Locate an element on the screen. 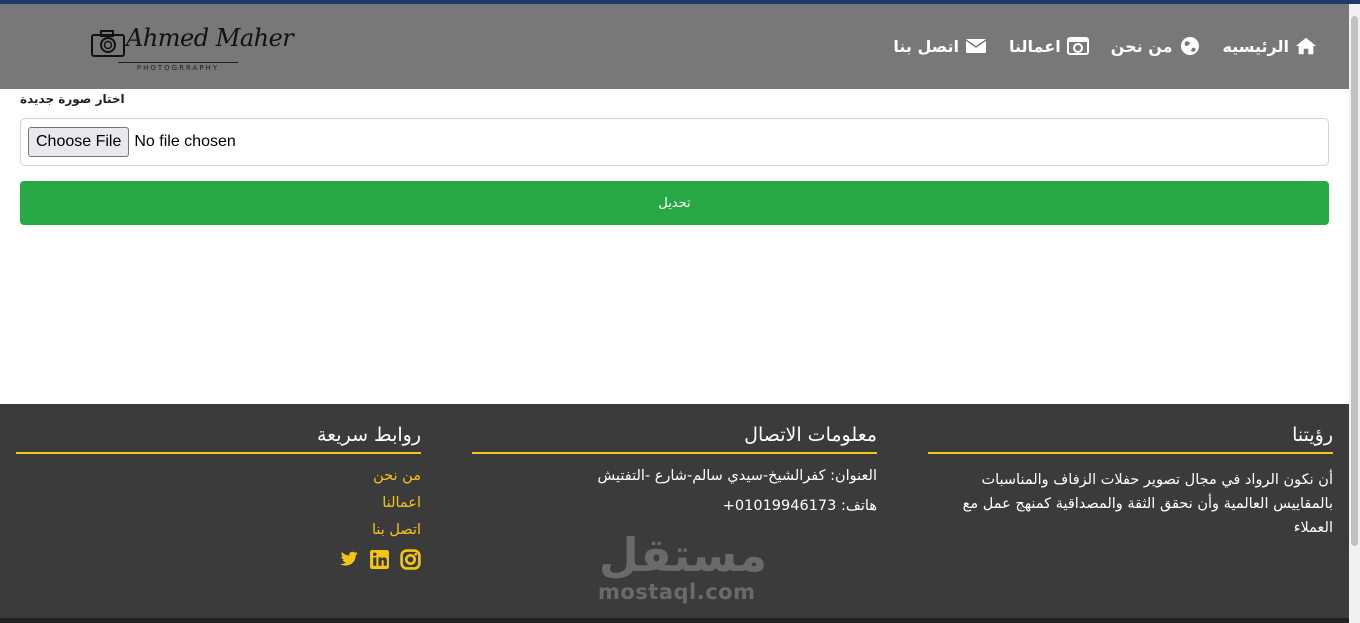 This screenshot has height=623, width=1360. brand-tagline: PHOTOGRRAPHY is located at coordinates (178, 67).